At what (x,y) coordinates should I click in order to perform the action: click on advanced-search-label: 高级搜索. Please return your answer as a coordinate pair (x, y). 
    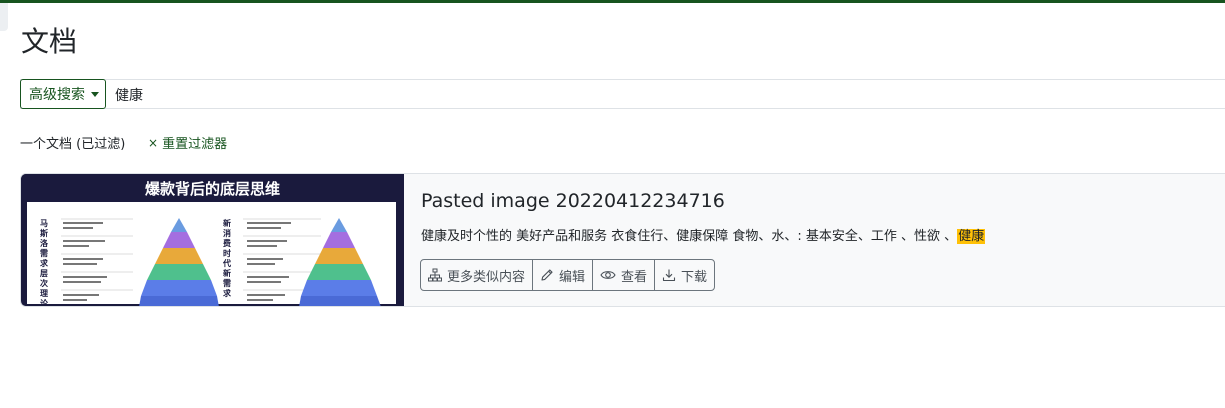
    Looking at the image, I should click on (57, 95).